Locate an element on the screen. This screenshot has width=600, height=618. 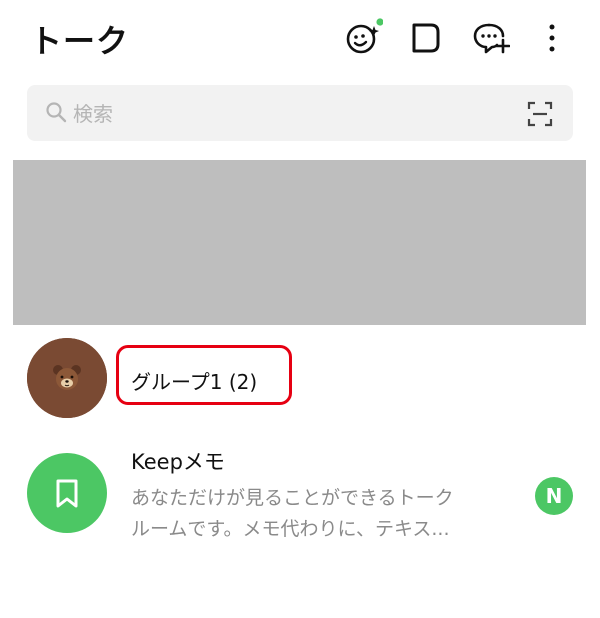
search-input is located at coordinates (293, 114).